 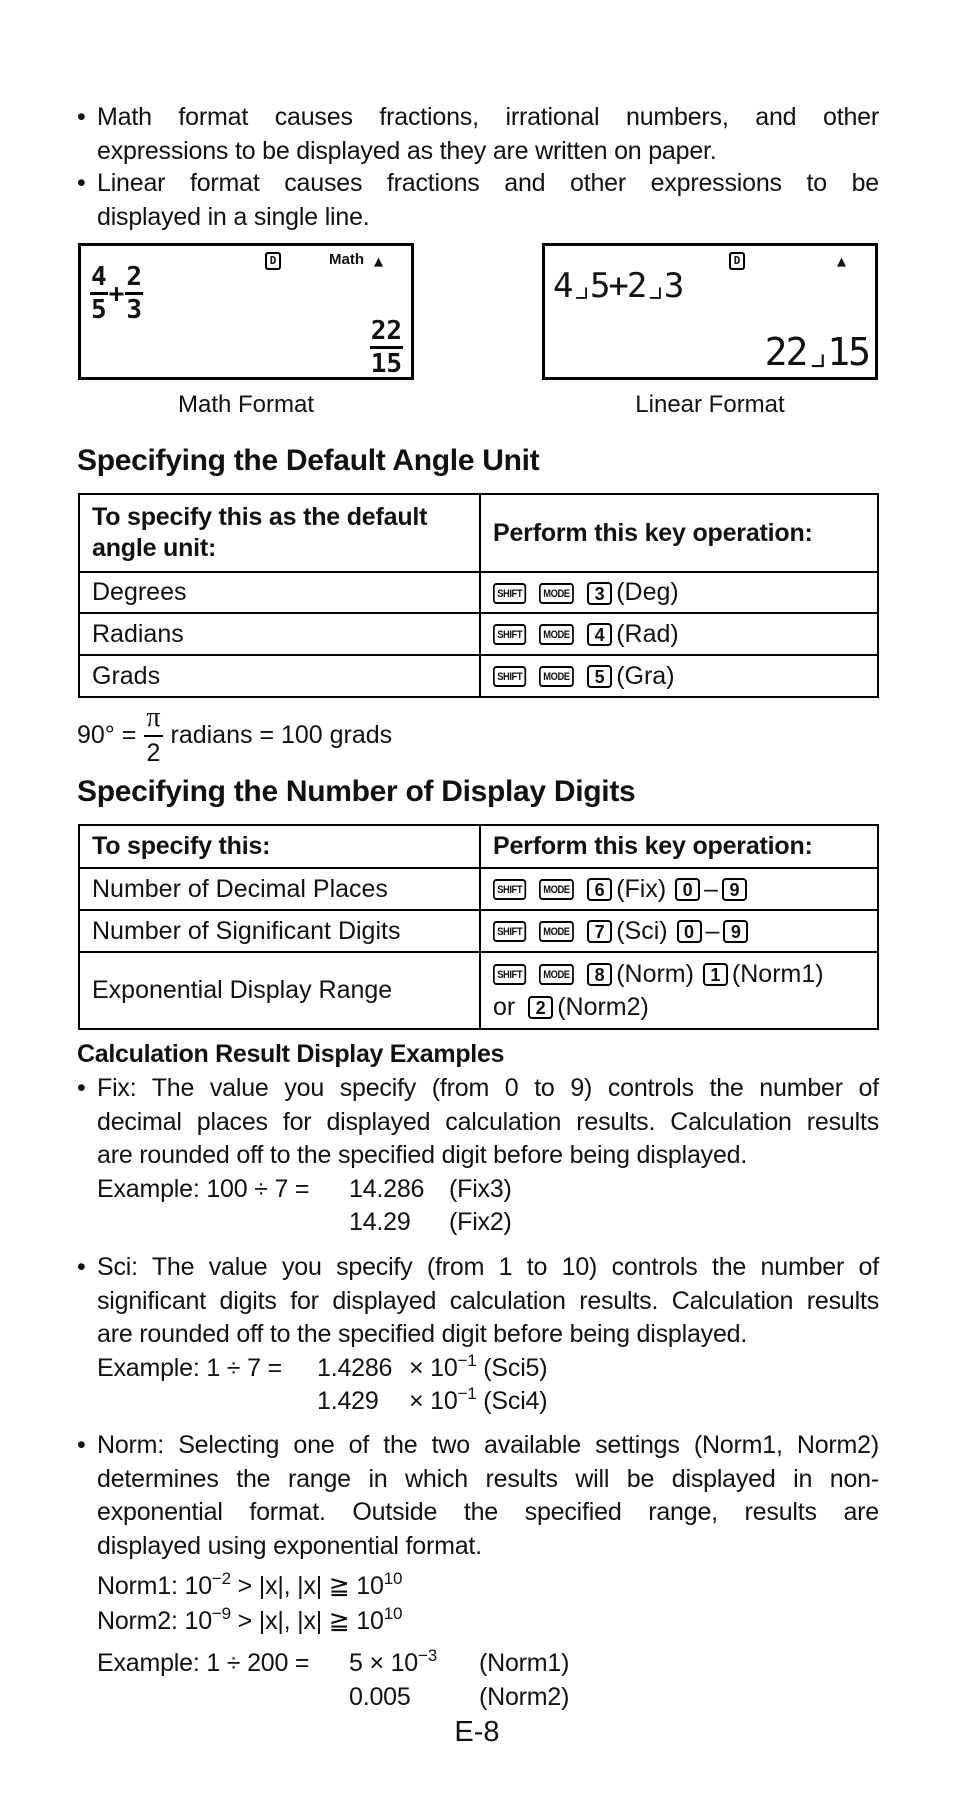 I want to click on key-sequence: SHIFT MODE 7 (Sci) 0–9, so click(x=679, y=931).